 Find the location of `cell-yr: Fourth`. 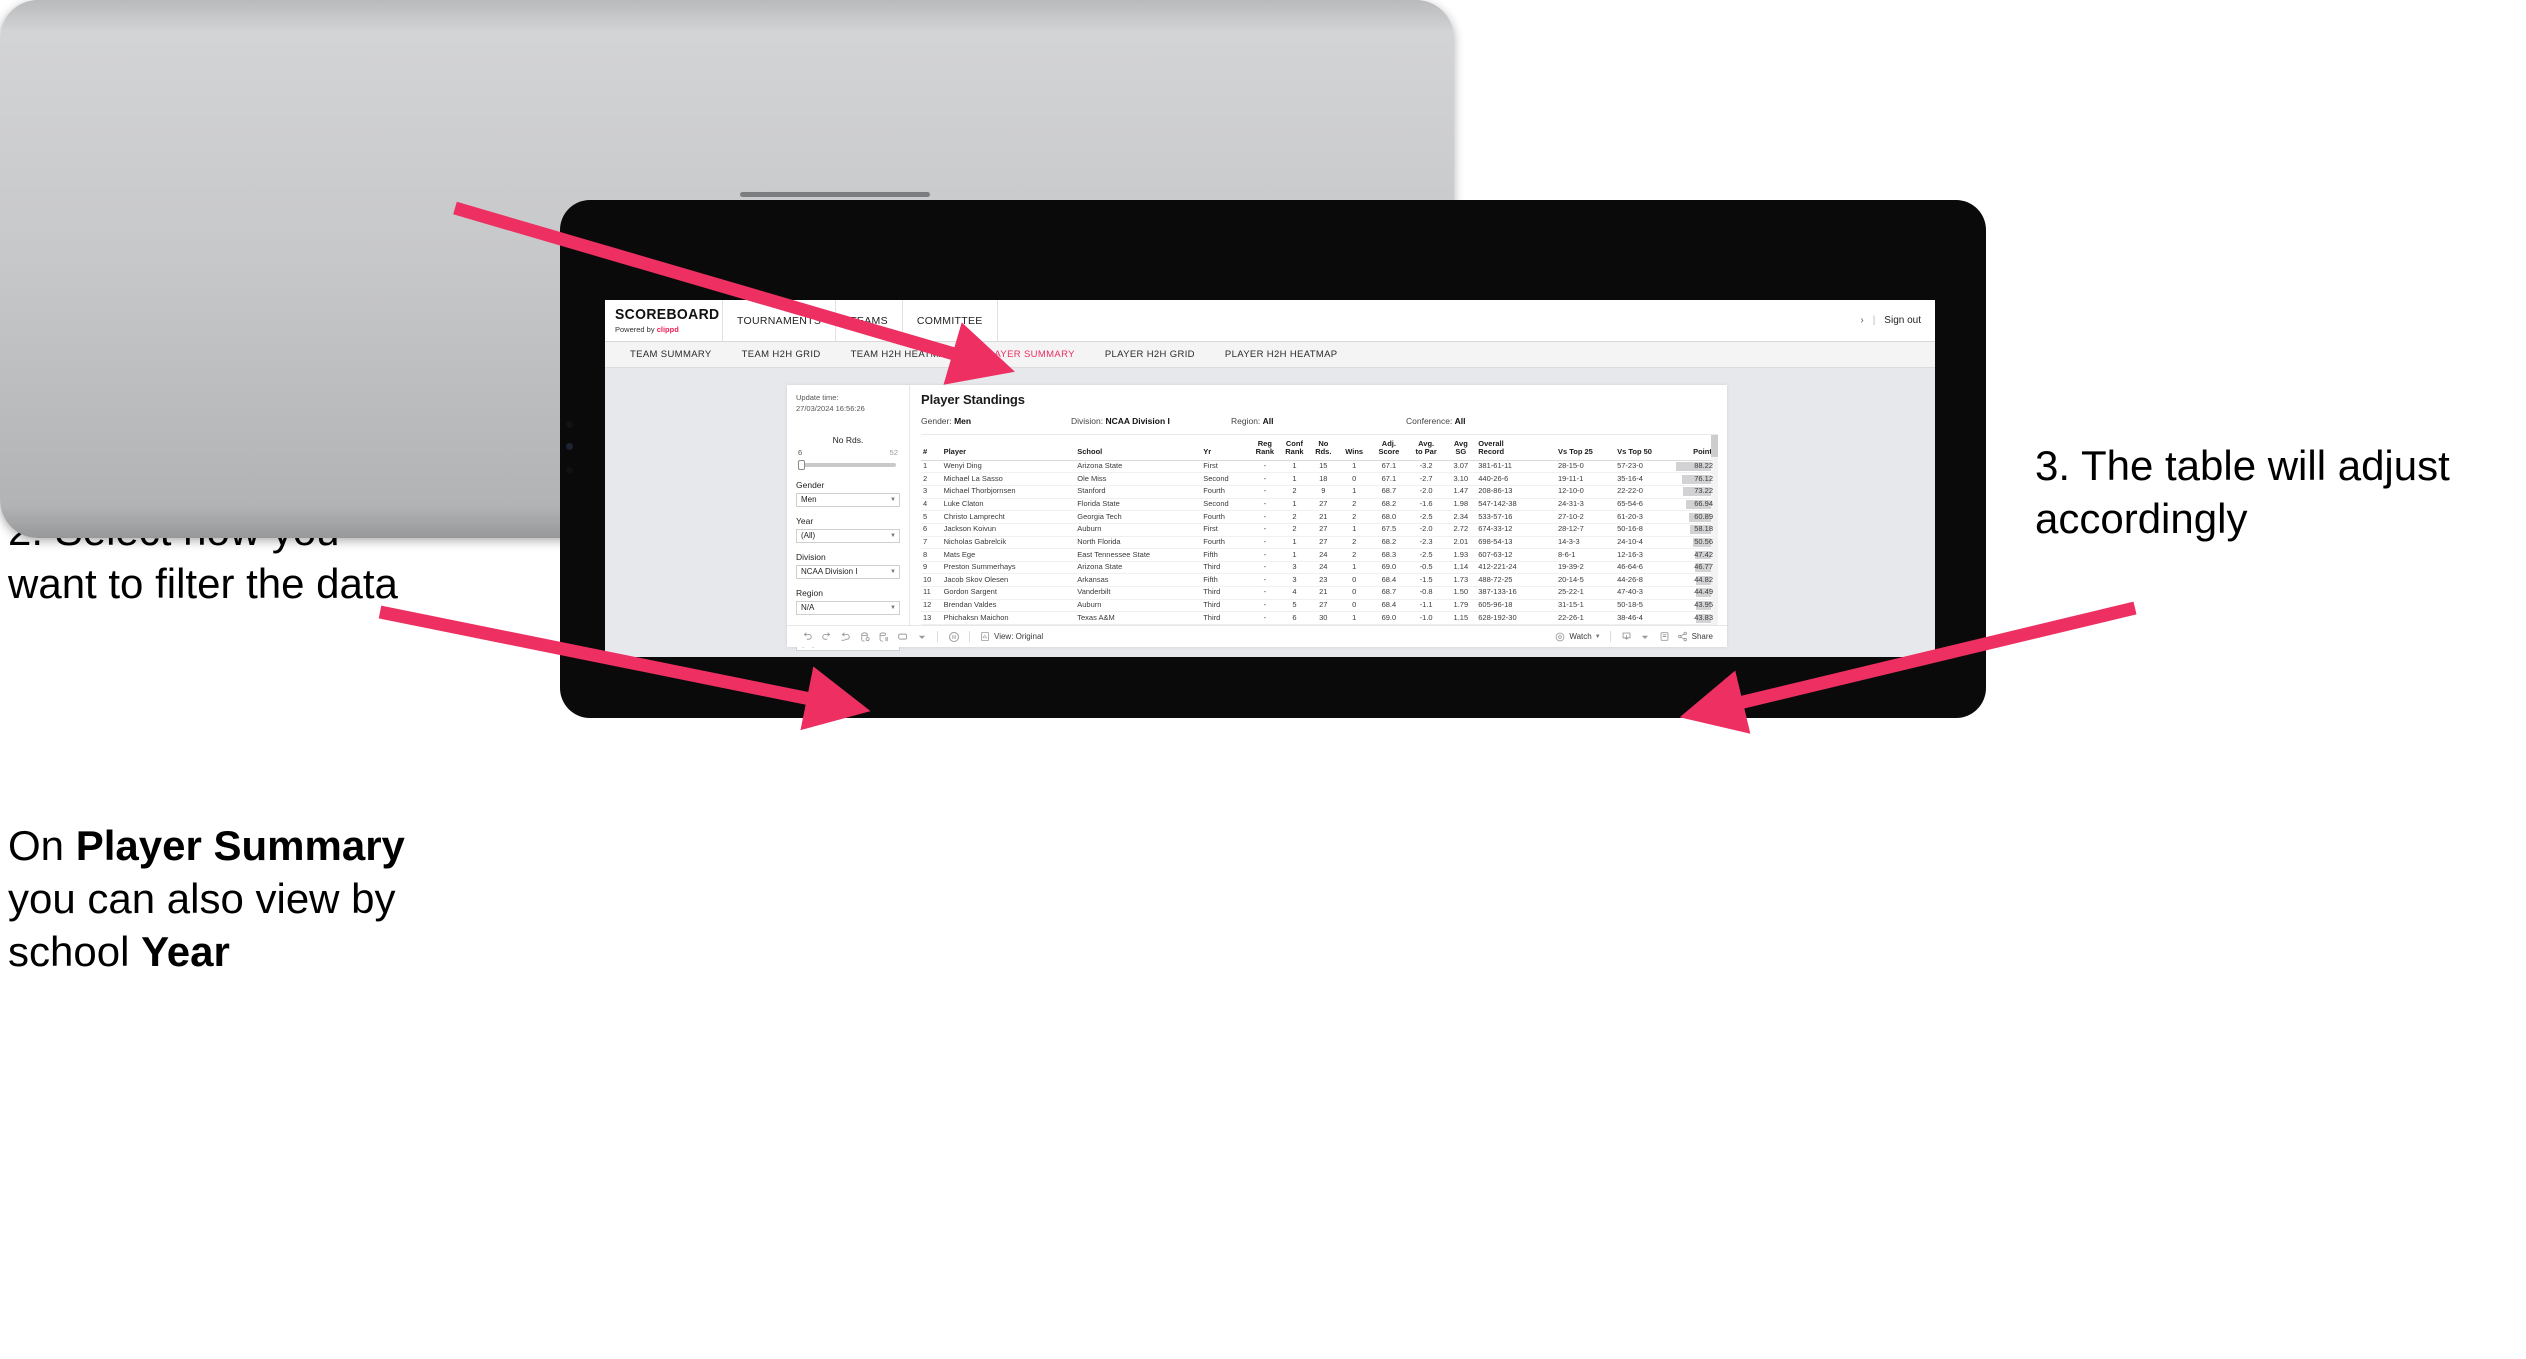

cell-yr: Fourth is located at coordinates (1226, 517).